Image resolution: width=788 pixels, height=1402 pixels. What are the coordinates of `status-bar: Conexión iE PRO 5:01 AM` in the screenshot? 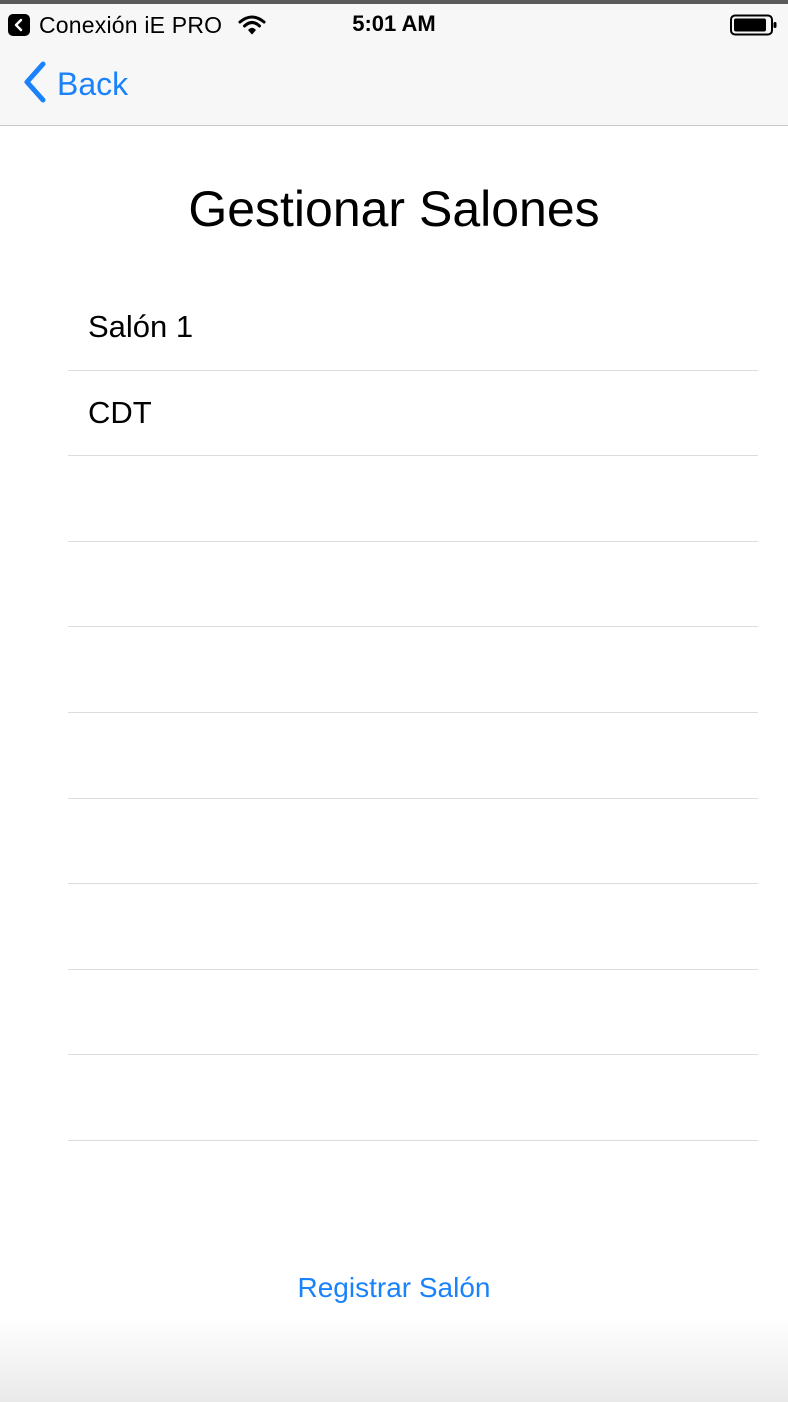 It's located at (394, 24).